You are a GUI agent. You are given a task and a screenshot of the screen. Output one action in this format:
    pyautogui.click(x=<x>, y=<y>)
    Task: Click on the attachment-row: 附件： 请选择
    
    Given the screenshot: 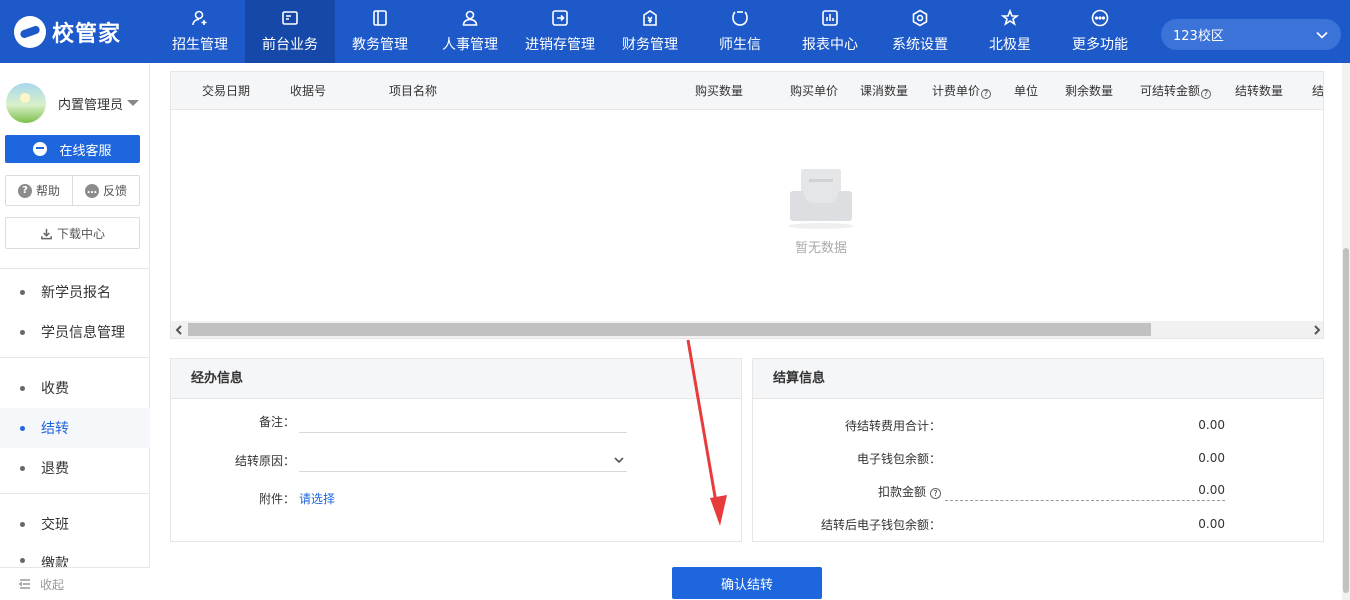 What is the action you would take?
    pyautogui.click(x=456, y=498)
    